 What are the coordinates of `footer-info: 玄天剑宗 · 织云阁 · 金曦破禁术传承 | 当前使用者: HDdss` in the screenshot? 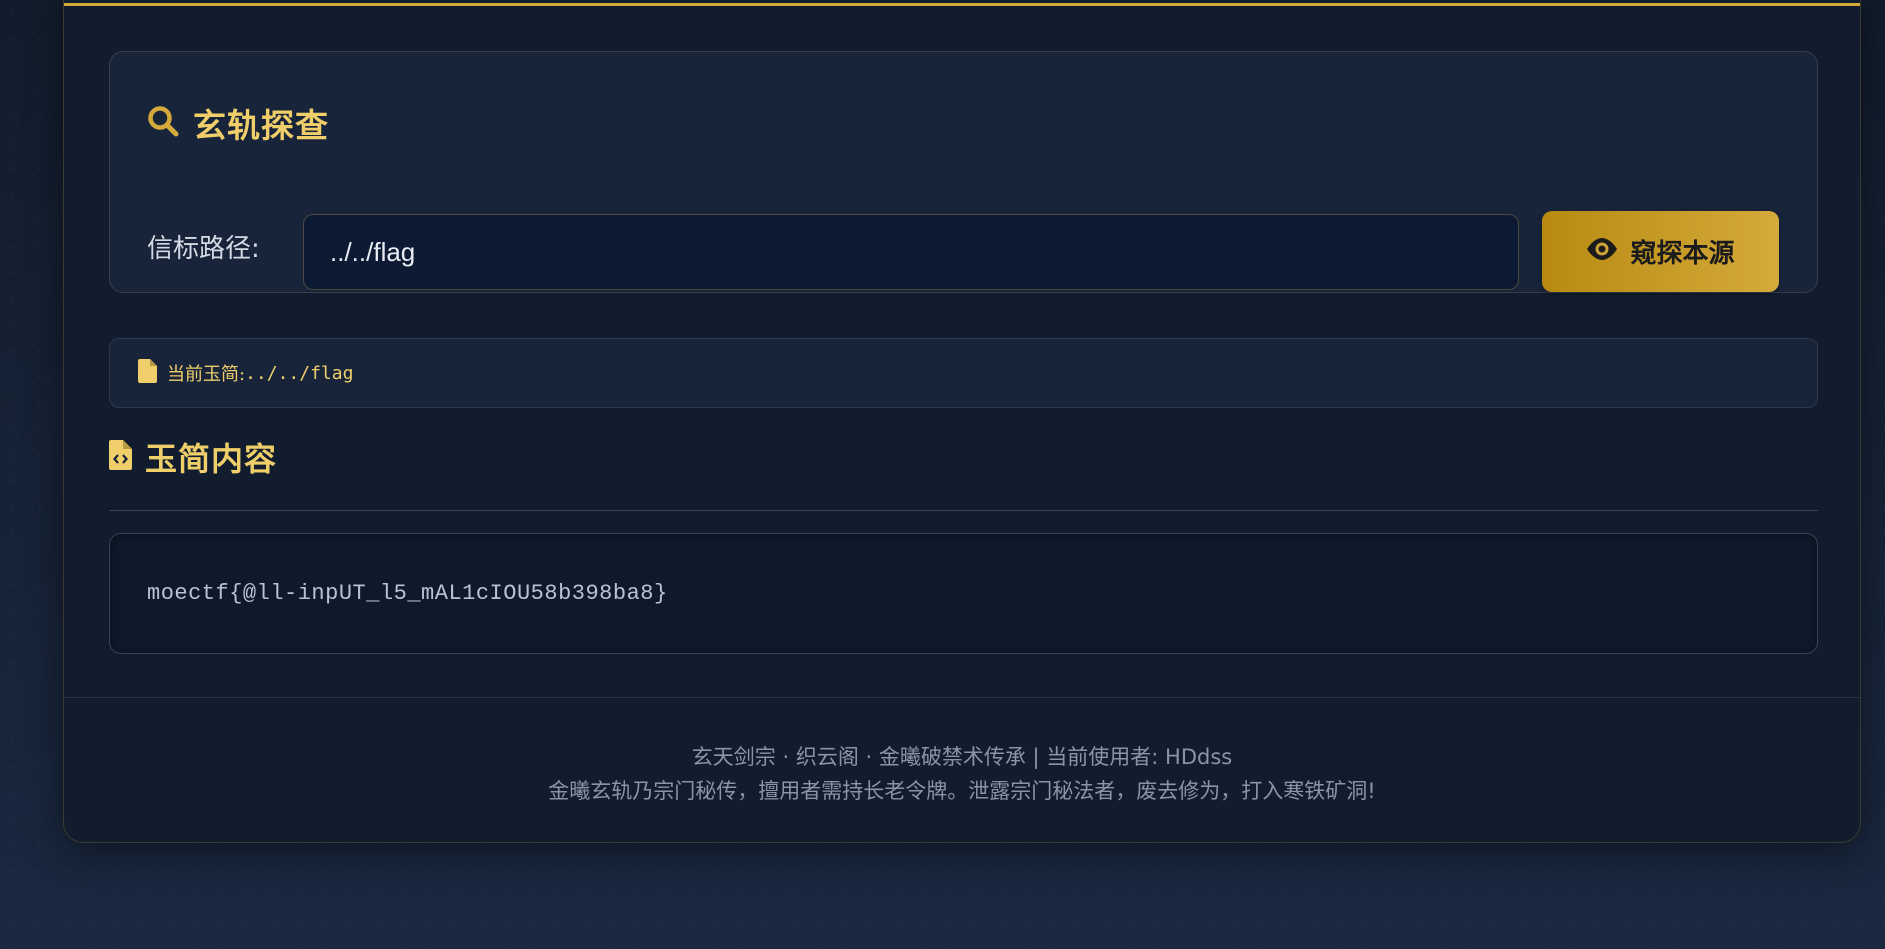 It's located at (962, 757).